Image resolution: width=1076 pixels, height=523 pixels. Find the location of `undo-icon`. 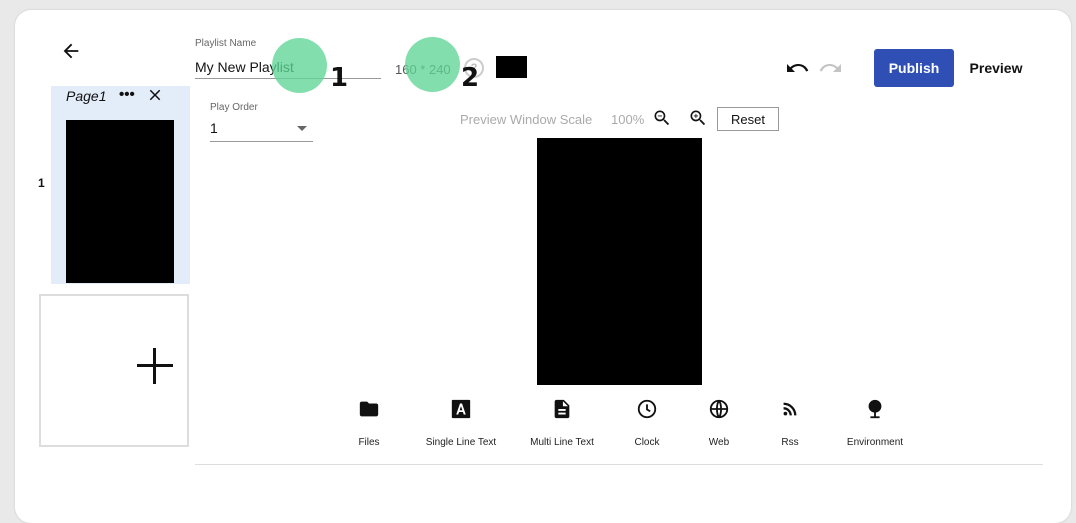

undo-icon is located at coordinates (797, 68).